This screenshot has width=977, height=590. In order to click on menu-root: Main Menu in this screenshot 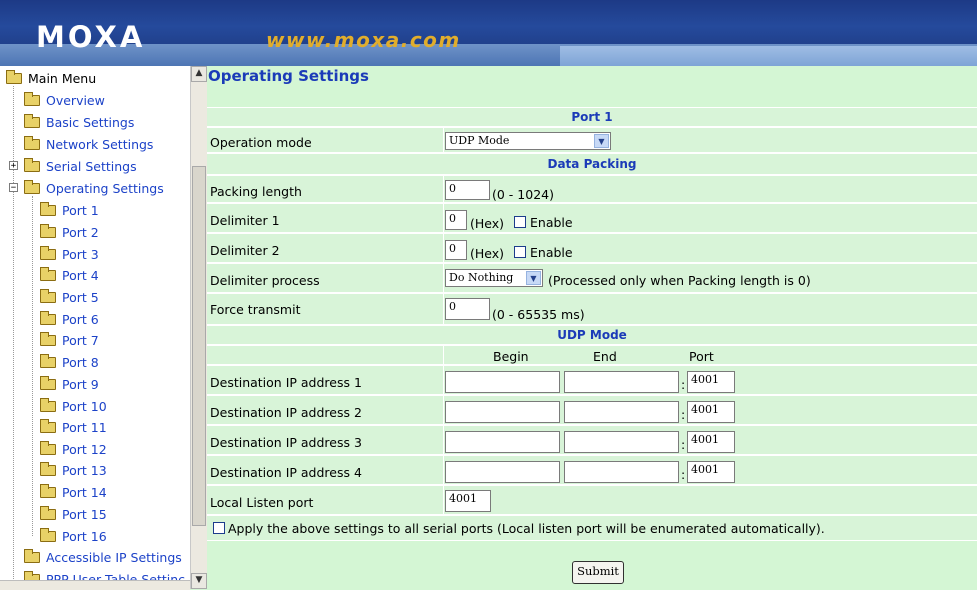, I will do `click(51, 78)`.